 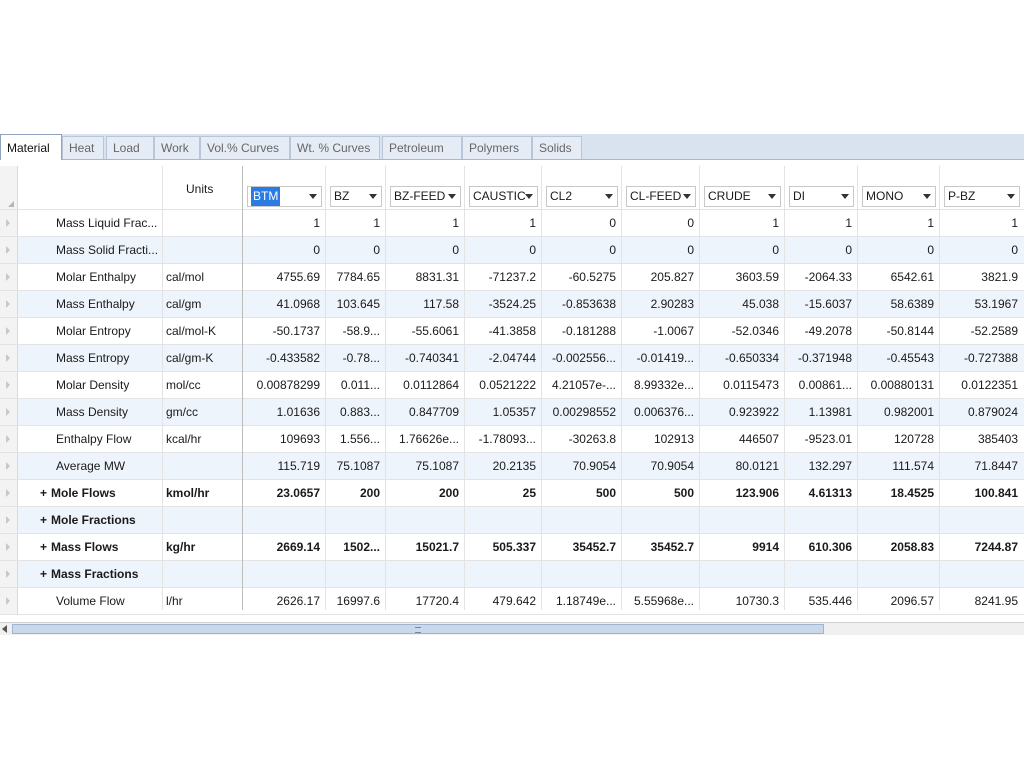 What do you see at coordinates (661, 547) in the screenshot?
I see `value-cell: 35452.7` at bounding box center [661, 547].